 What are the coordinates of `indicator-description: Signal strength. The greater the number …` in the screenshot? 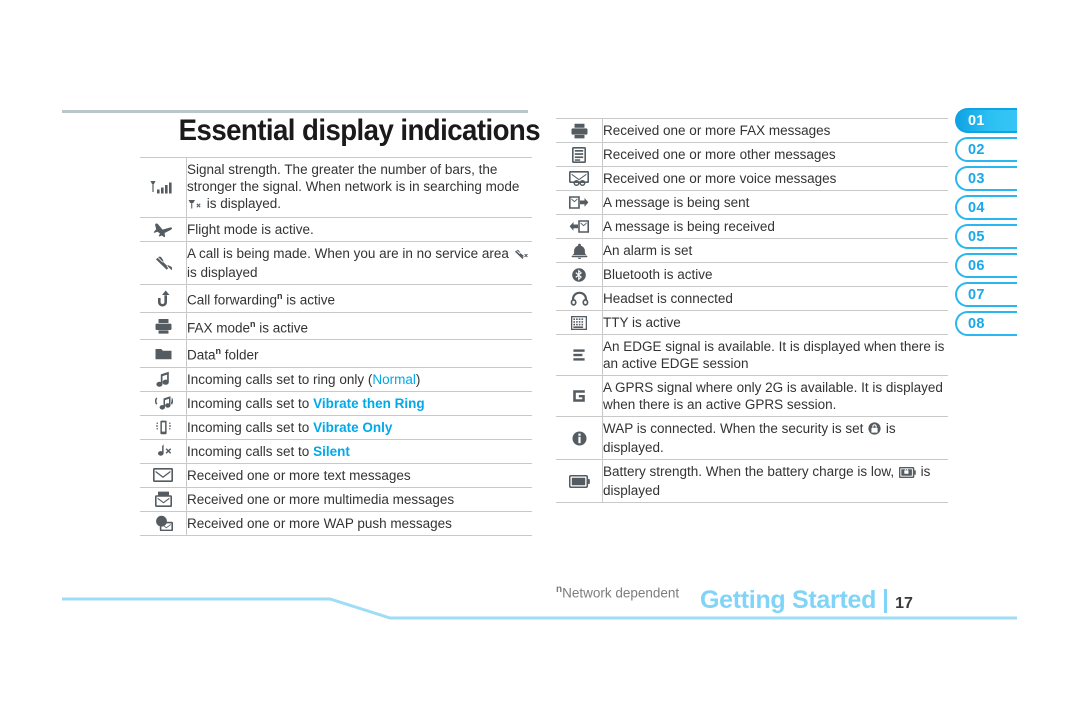 It's located at (360, 188).